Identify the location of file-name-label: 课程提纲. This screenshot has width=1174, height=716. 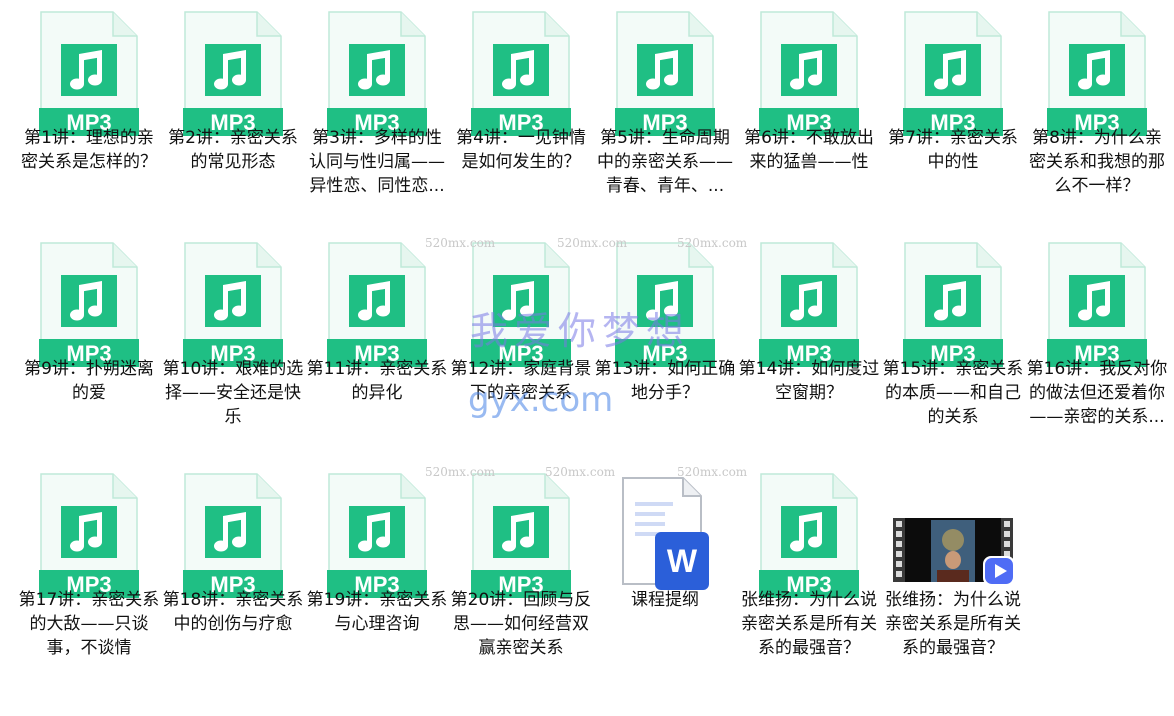
(665, 600).